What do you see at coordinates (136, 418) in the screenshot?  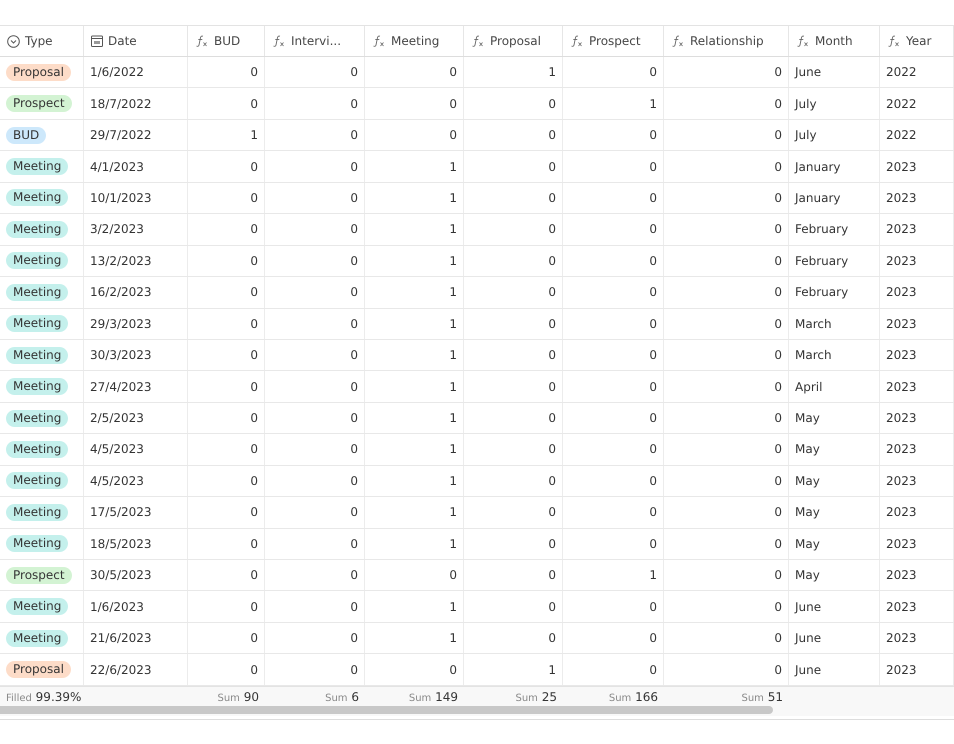 I see `table-cell: 2/5/2023` at bounding box center [136, 418].